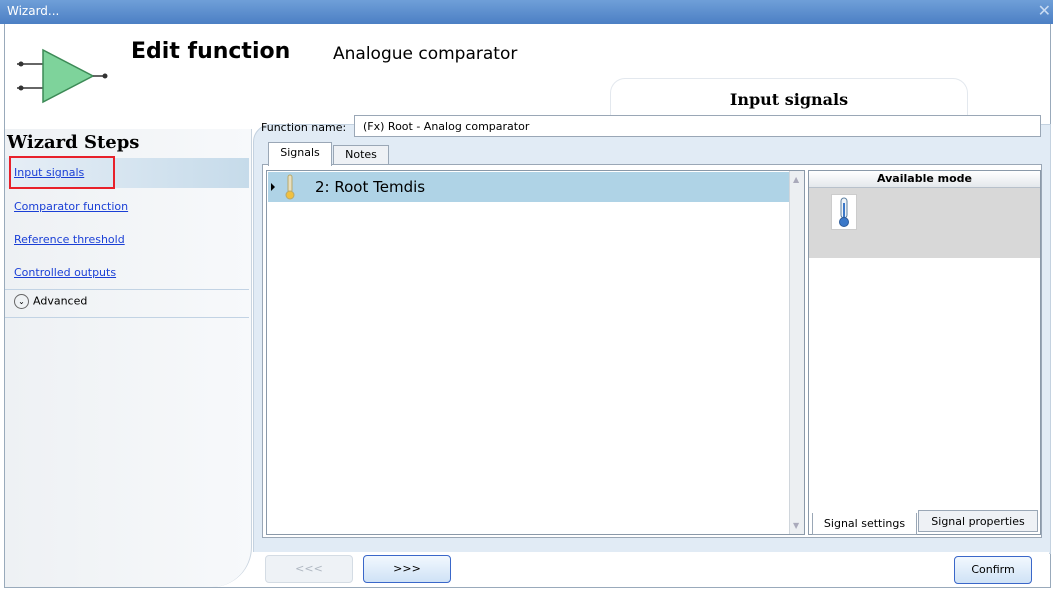 The height and width of the screenshot is (591, 1053). Describe the element at coordinates (978, 521) in the screenshot. I see `tab-signal-properties: Signal properties` at that location.